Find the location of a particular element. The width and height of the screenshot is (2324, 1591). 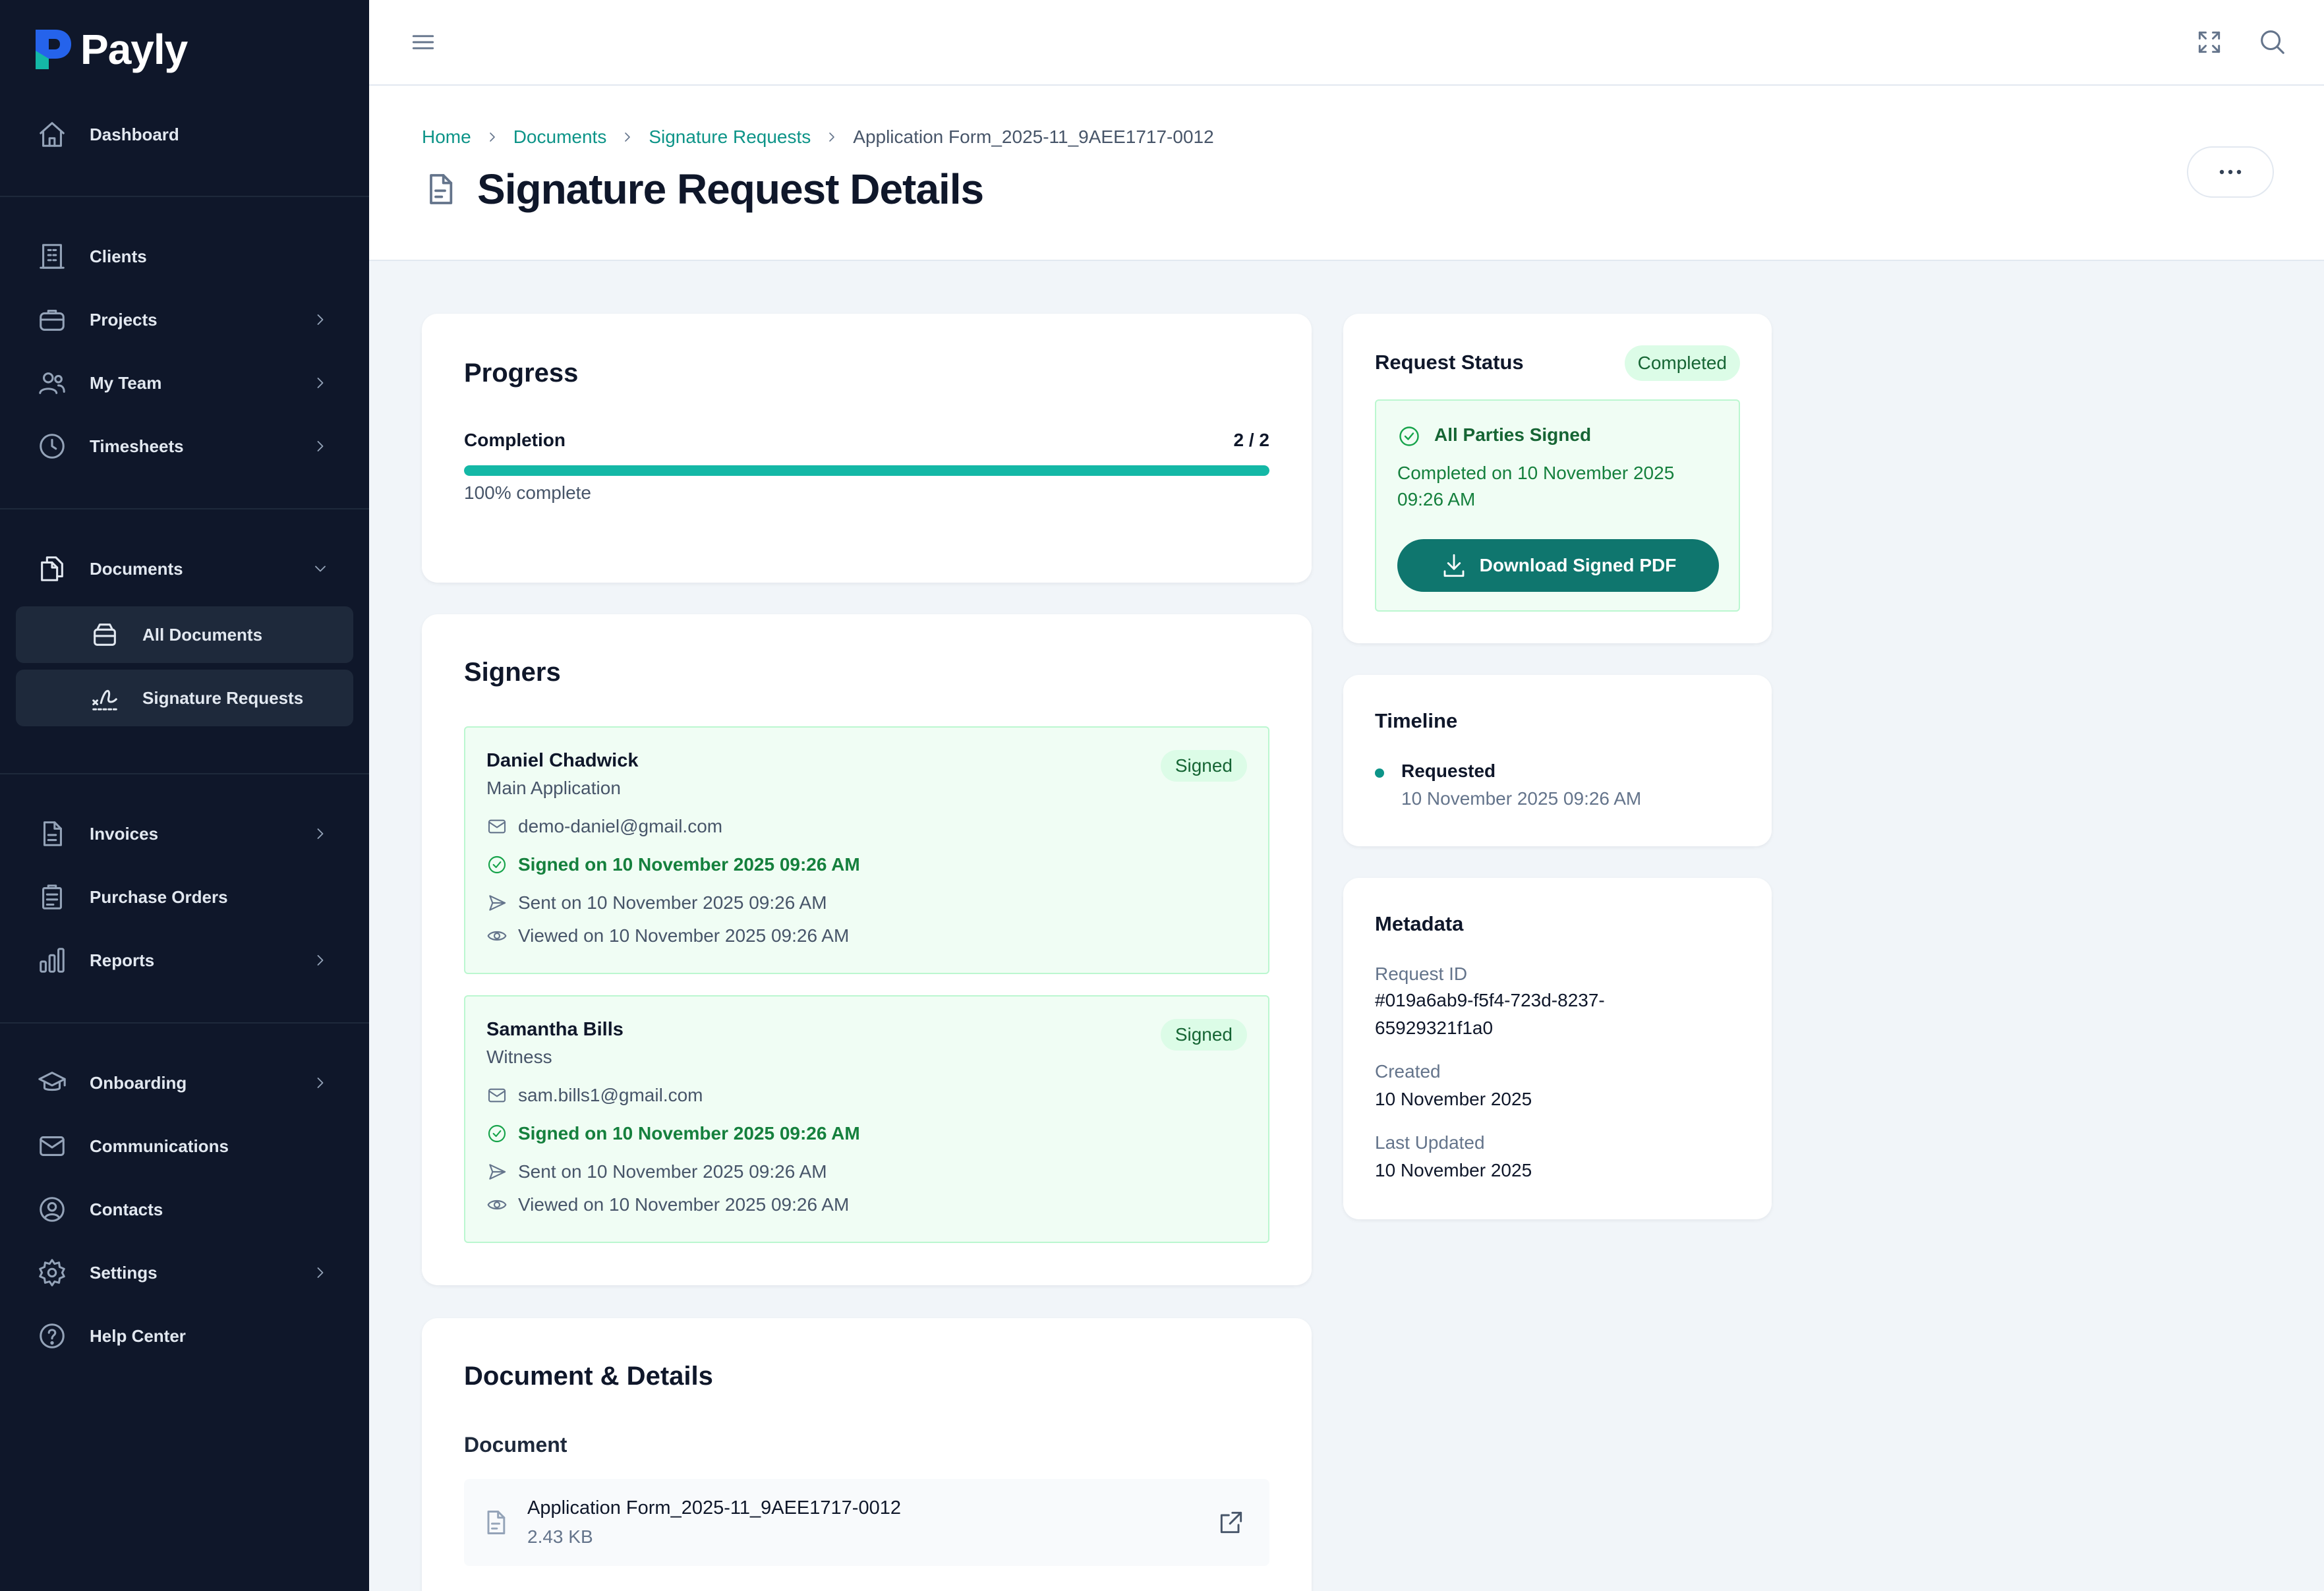

document-details-title: Document & Details is located at coordinates (588, 1376).